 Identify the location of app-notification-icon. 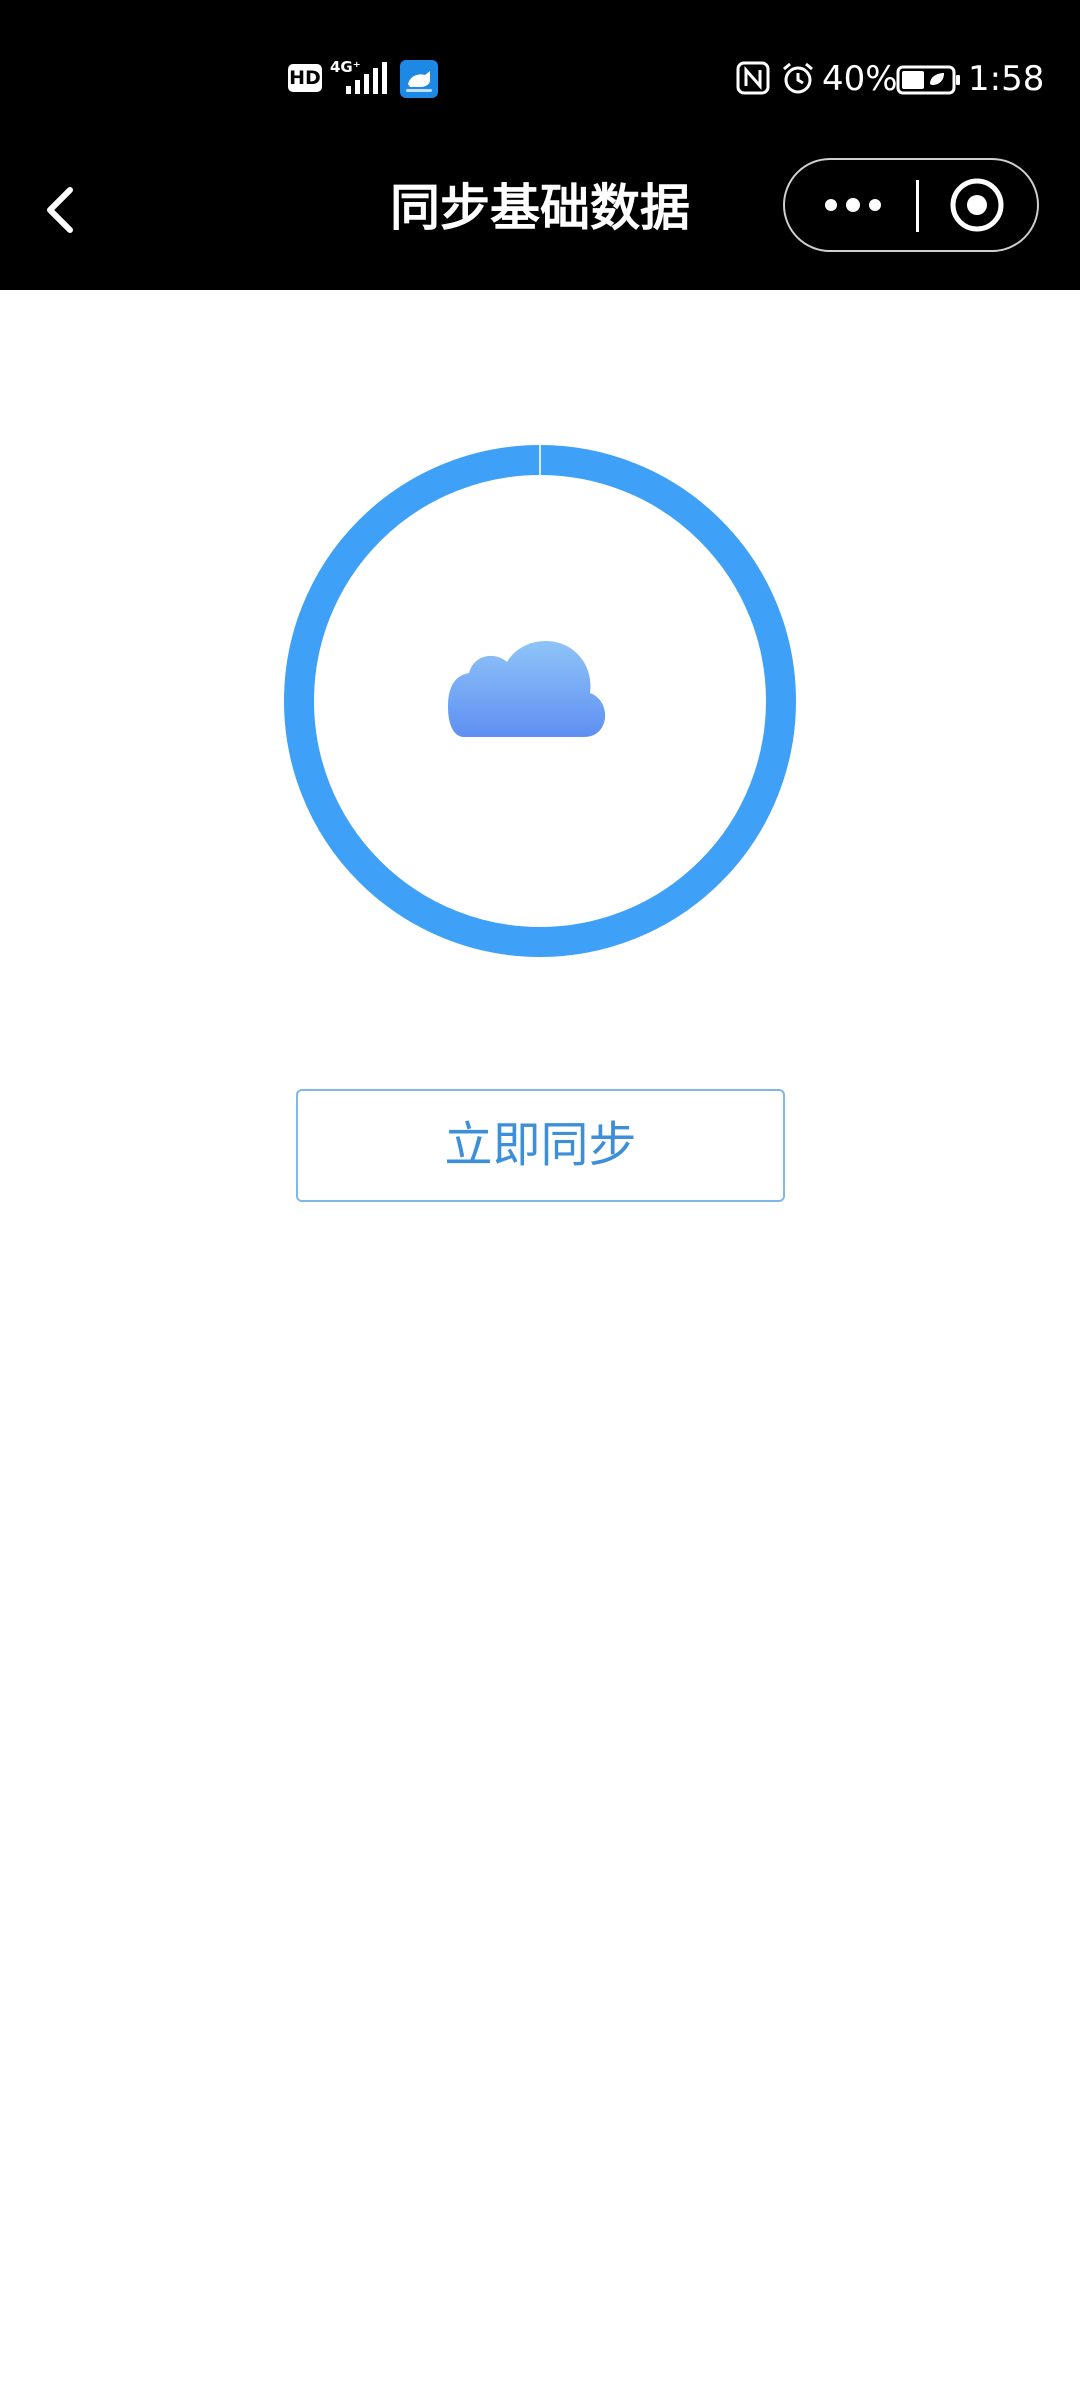
(419, 79).